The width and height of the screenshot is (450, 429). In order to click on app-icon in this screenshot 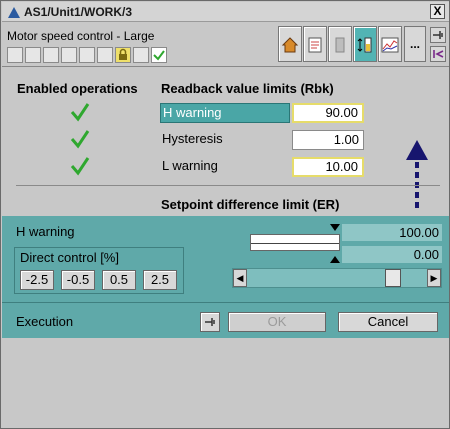, I will do `click(14, 12)`.